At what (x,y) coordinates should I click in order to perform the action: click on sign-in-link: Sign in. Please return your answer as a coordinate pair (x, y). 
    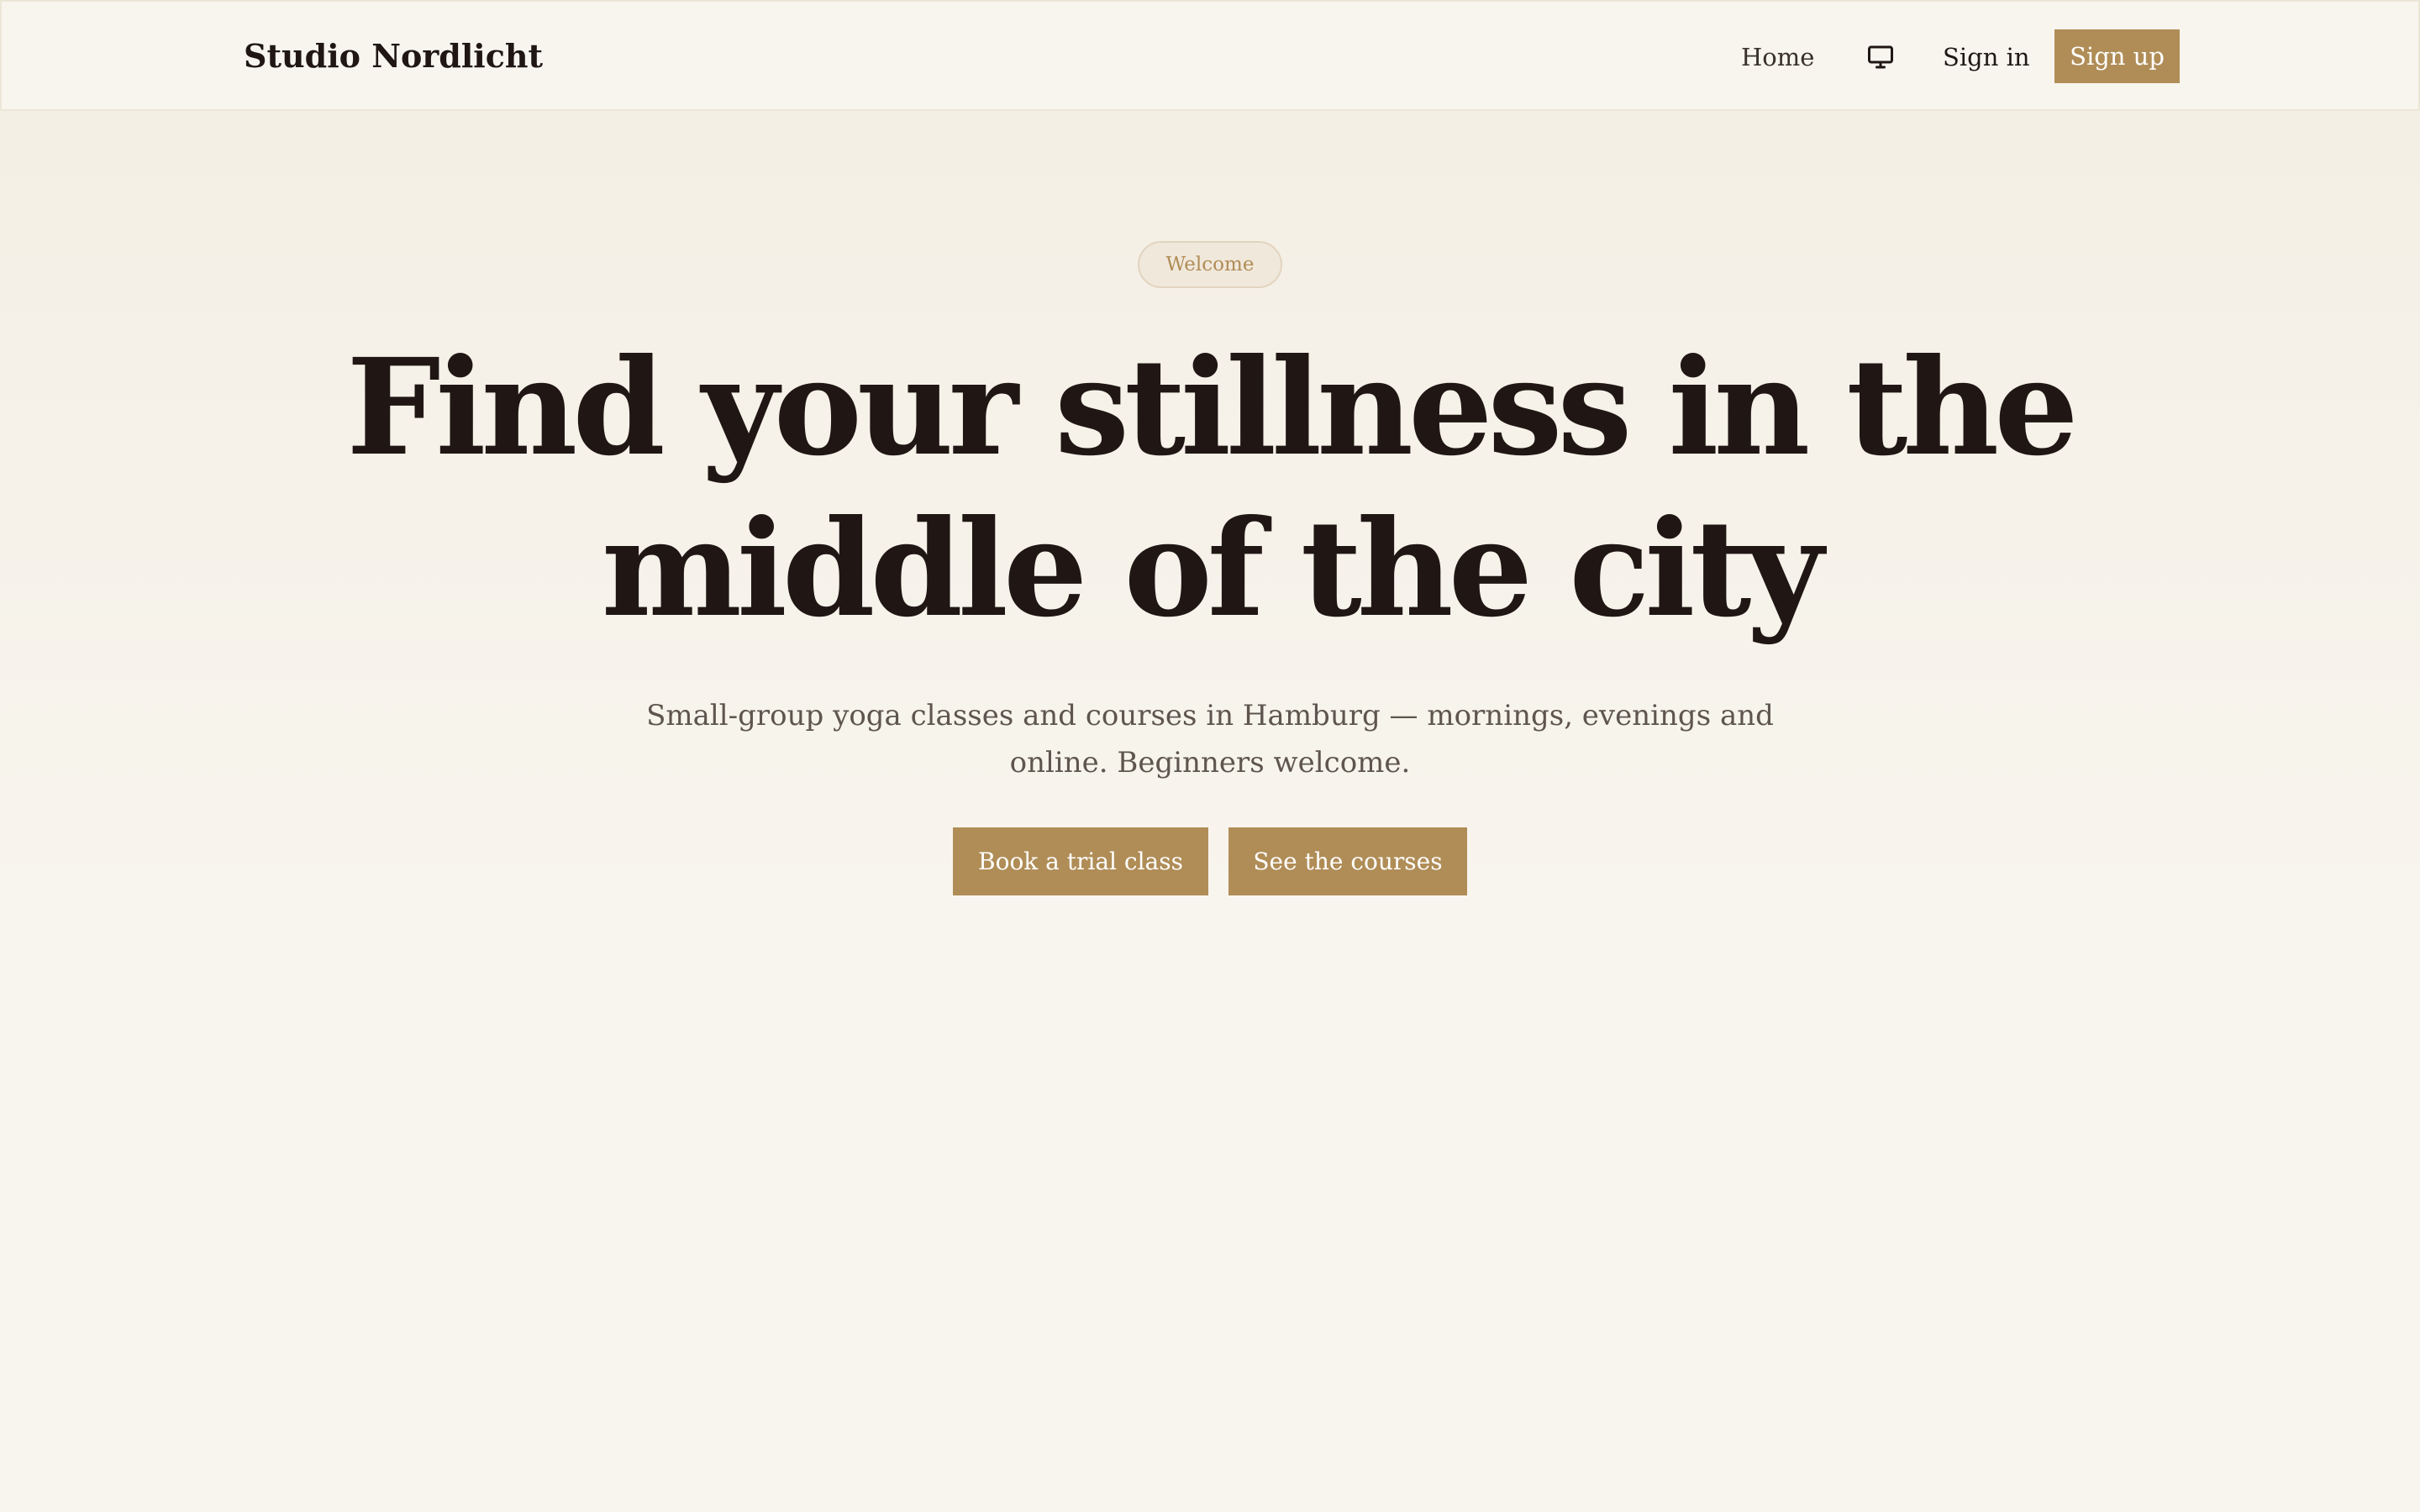
    Looking at the image, I should click on (1986, 57).